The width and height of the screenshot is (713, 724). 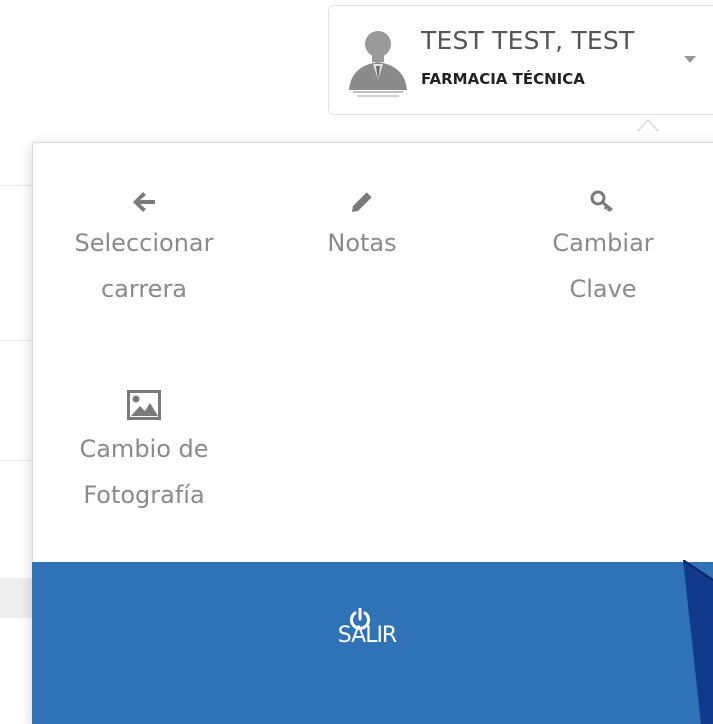 What do you see at coordinates (17, 598) in the screenshot?
I see `background-row` at bounding box center [17, 598].